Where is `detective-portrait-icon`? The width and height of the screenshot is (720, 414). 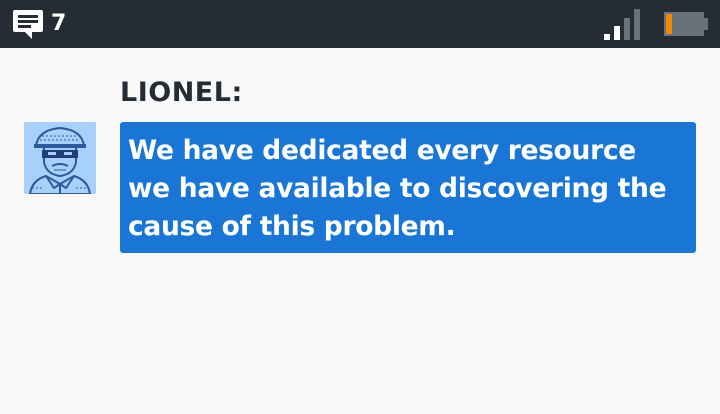
detective-portrait-icon is located at coordinates (60, 160).